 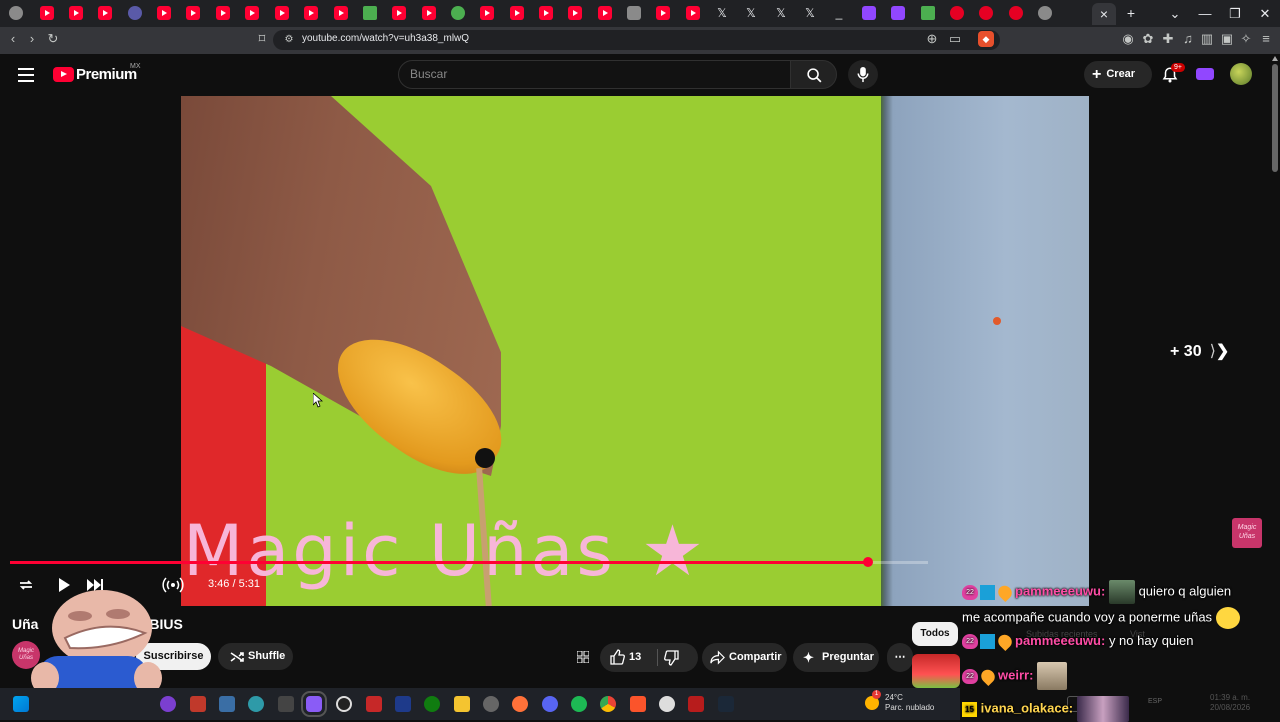 I want to click on progress-scrubber, so click(x=868, y=562).